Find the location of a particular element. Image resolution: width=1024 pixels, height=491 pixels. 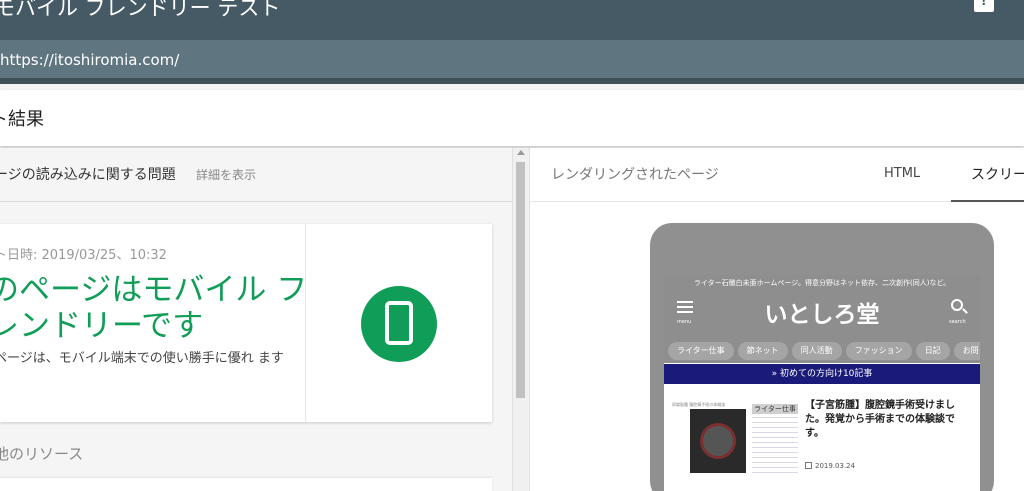

rendered-page-label: レンダリングされたページ is located at coordinates (635, 175).